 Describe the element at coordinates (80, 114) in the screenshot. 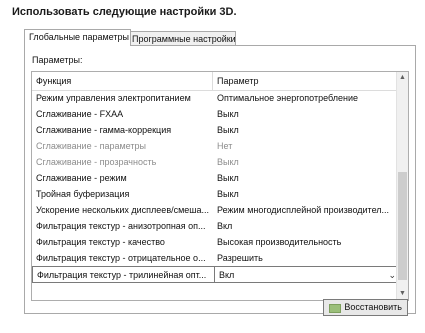

I see `row-function: Сглаживание - FXAA` at that location.